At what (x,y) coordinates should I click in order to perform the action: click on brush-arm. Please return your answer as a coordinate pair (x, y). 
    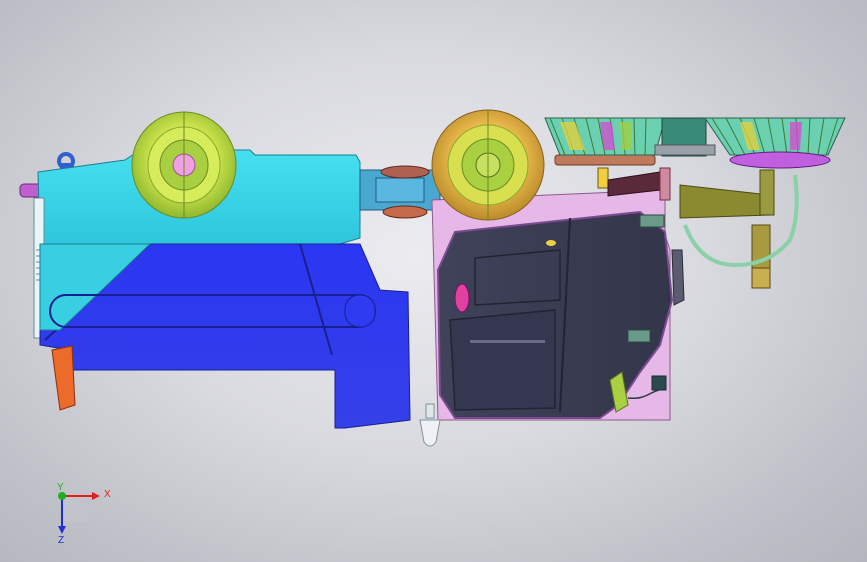
    Looking at the image, I should click on (727, 229).